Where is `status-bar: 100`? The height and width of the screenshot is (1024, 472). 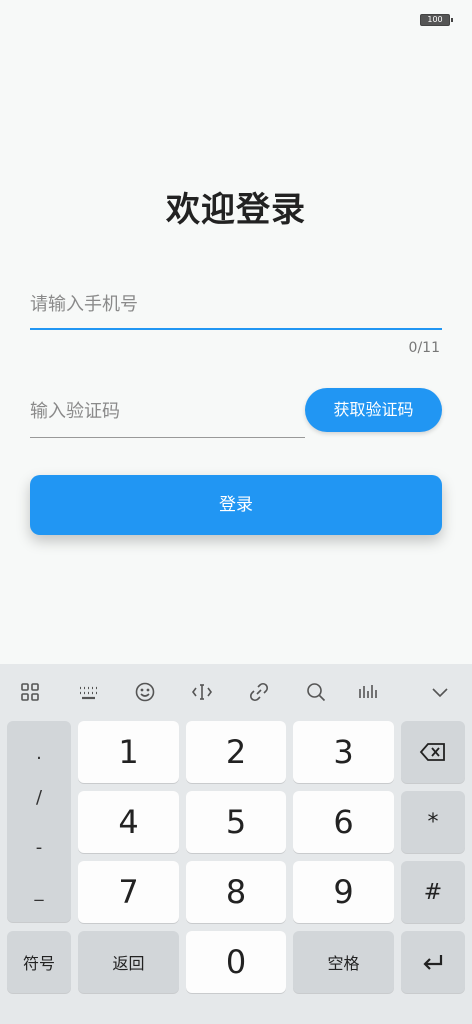 status-bar: 100 is located at coordinates (236, 20).